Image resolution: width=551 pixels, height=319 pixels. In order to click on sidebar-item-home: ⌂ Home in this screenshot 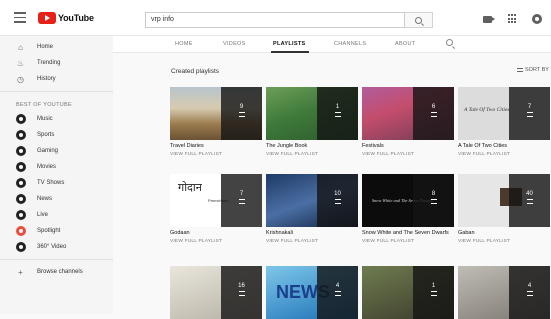, I will do `click(56, 47)`.